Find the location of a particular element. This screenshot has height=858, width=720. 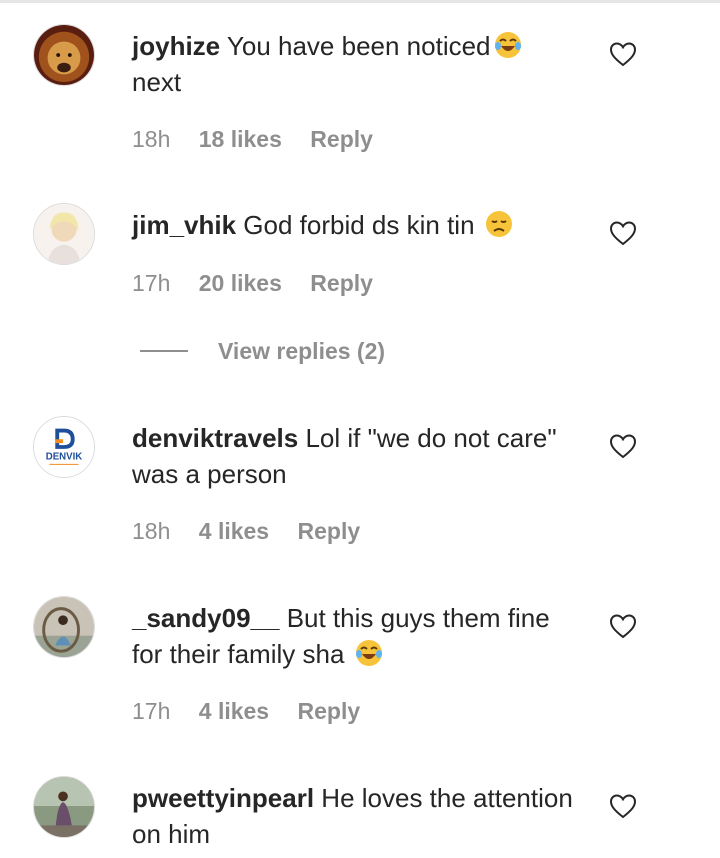

username: joyhize is located at coordinates (176, 46).